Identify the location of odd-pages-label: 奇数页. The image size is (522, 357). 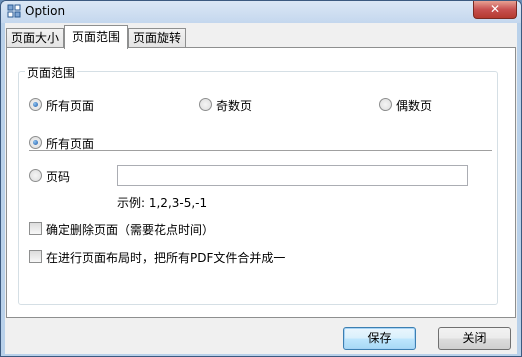
(234, 105).